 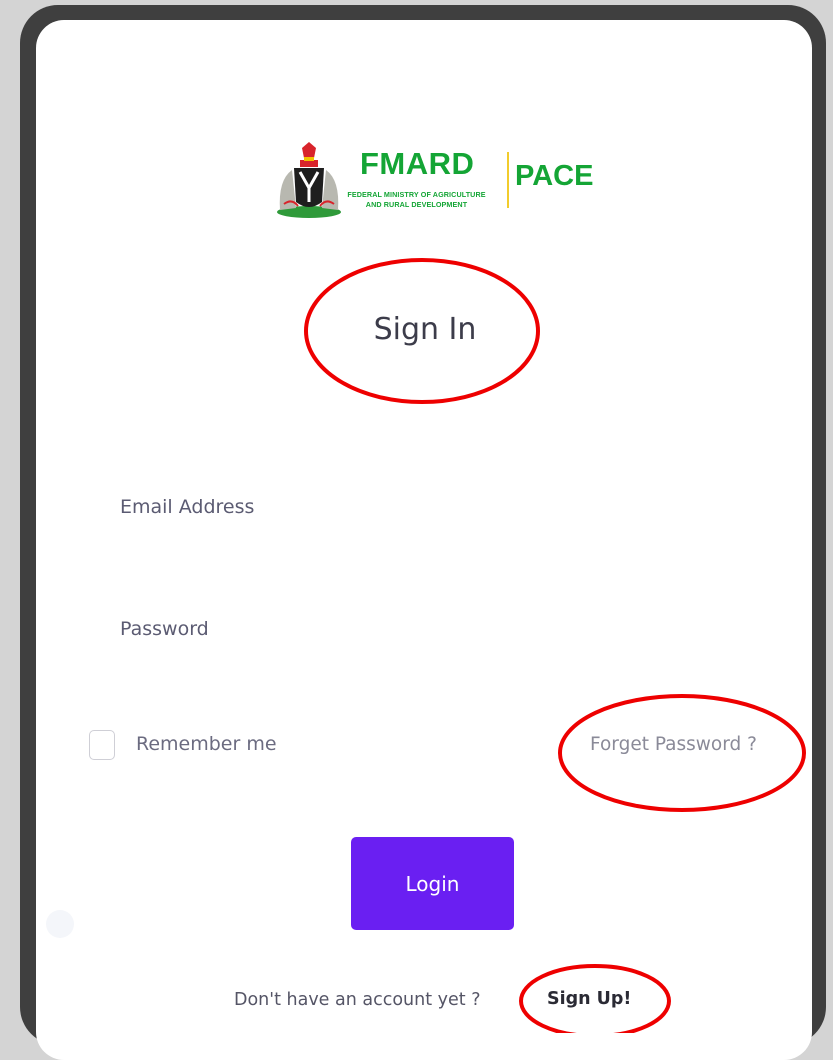 What do you see at coordinates (554, 176) in the screenshot?
I see `product-name: PACE` at bounding box center [554, 176].